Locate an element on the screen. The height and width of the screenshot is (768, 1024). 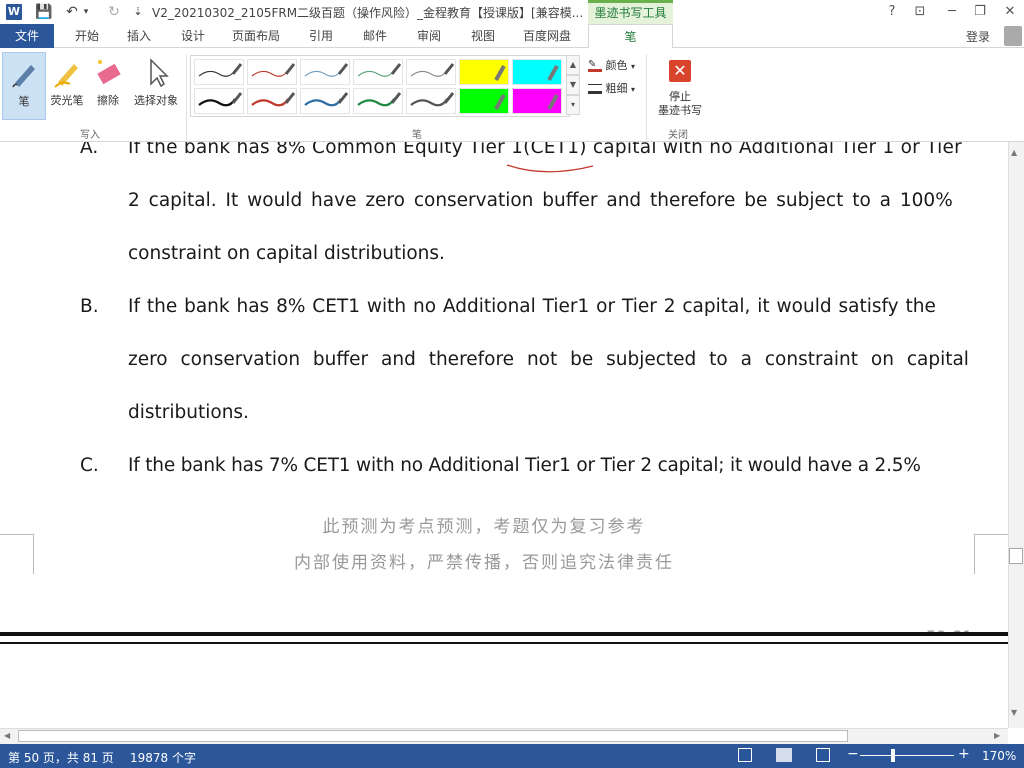
status-bar: 第 50 页，共 81 页 19878 个字 − + 170% is located at coordinates (512, 756).